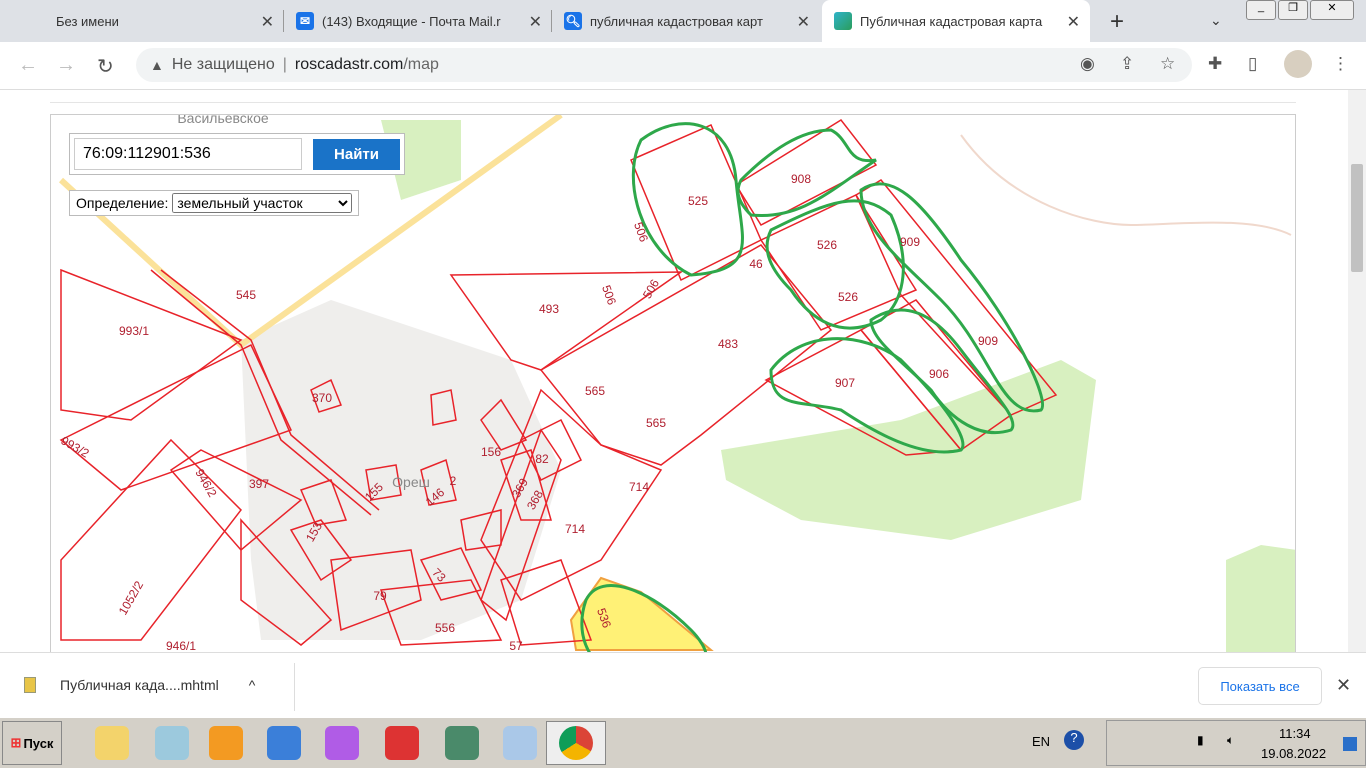  I want to click on forest-area, so click(1260, 598).